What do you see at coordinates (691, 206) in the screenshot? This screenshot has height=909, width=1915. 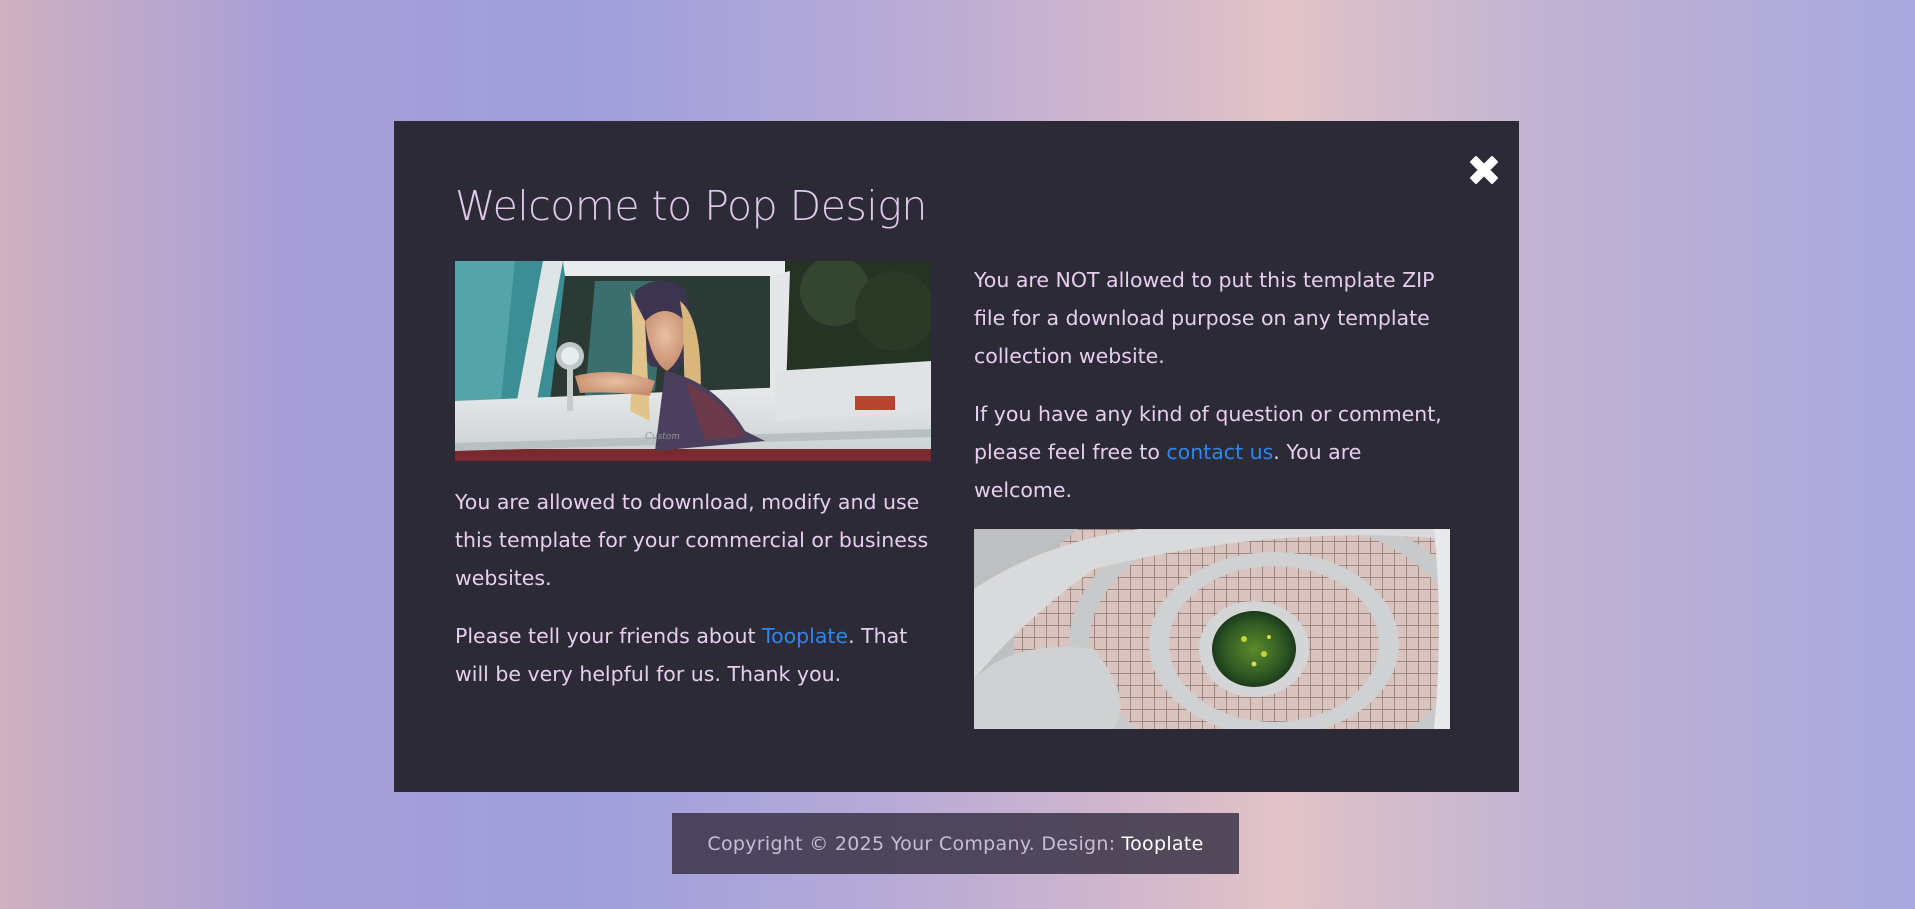 I see `modal-title: Welcome to Pop Design` at bounding box center [691, 206].